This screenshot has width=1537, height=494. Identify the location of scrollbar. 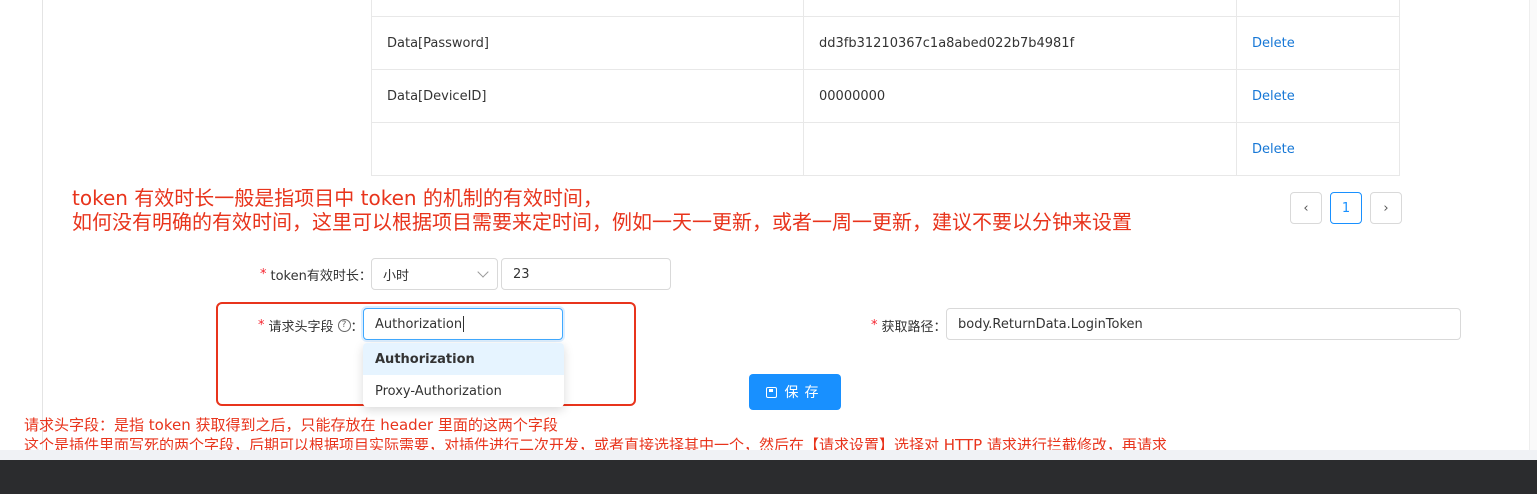
(1533, 225).